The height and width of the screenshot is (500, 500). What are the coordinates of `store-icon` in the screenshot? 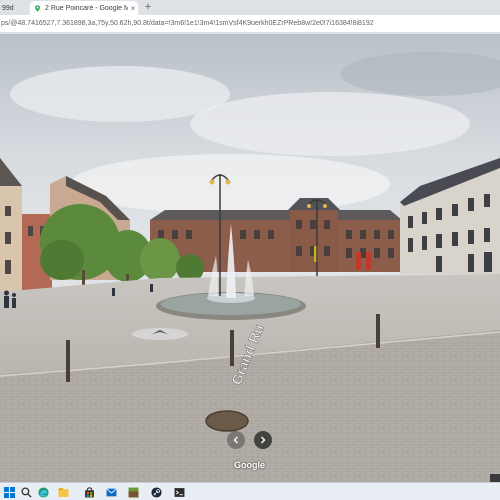 It's located at (89, 492).